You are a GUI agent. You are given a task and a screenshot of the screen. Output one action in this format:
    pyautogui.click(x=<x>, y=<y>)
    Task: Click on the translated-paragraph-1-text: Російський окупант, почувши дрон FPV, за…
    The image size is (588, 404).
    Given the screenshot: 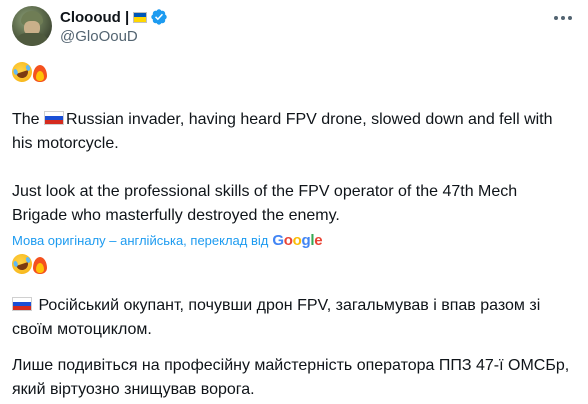 What is the action you would take?
    pyautogui.click(x=276, y=317)
    